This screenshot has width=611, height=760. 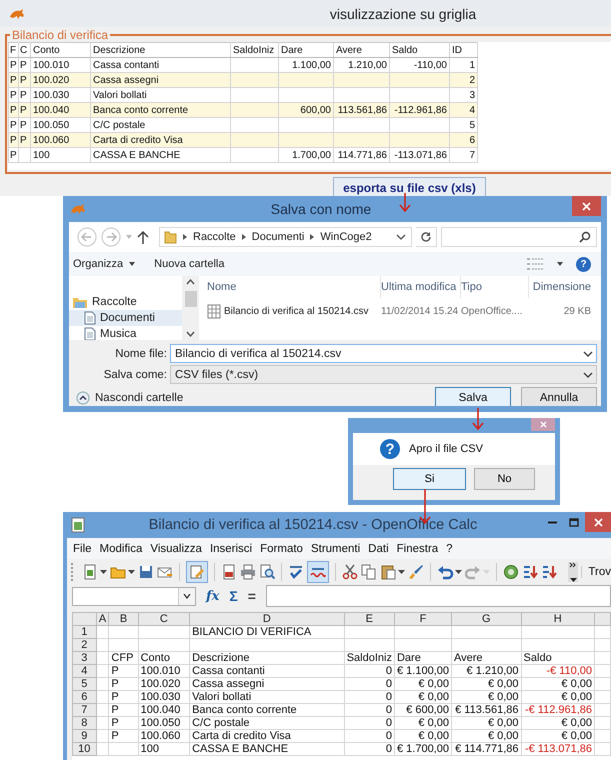 What do you see at coordinates (369, 619) in the screenshot?
I see `column-header: E` at bounding box center [369, 619].